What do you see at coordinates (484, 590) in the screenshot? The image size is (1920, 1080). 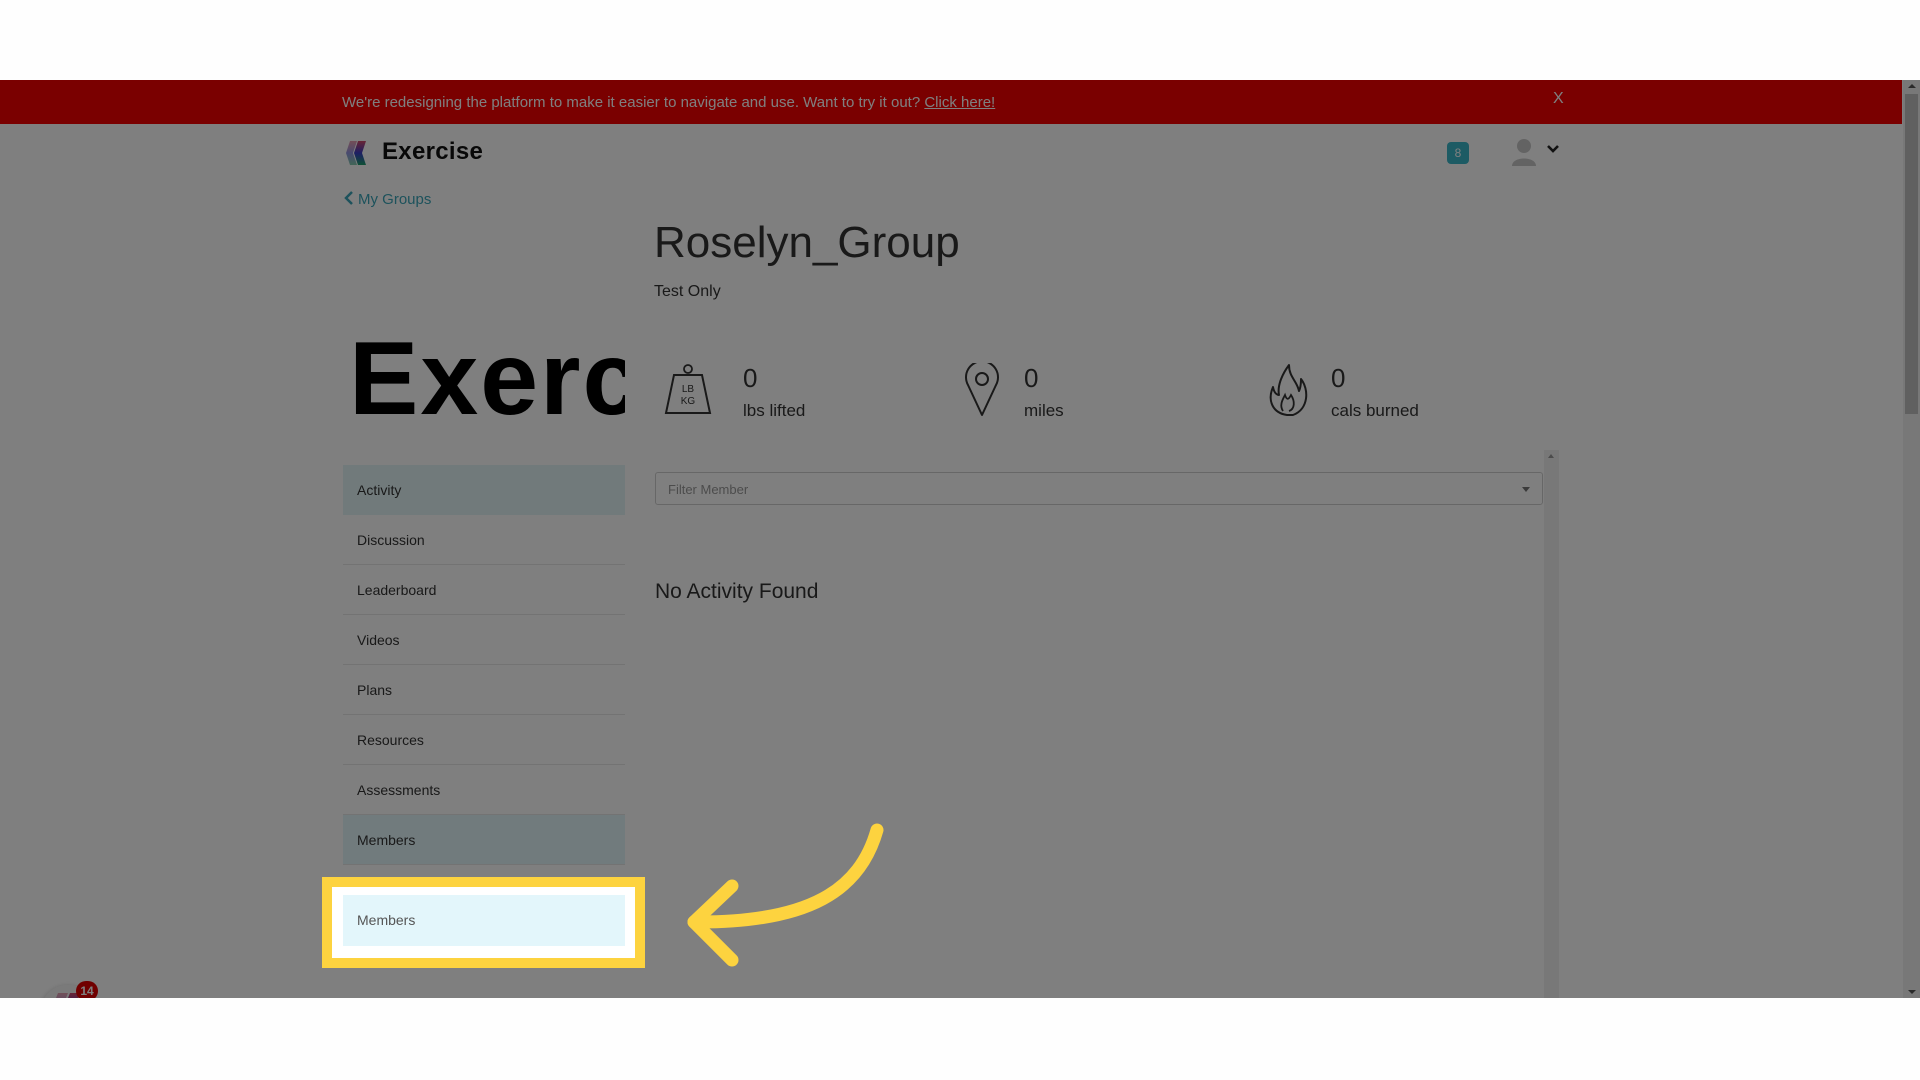 I see `nav-item-leaderboard: Leaderboard` at bounding box center [484, 590].